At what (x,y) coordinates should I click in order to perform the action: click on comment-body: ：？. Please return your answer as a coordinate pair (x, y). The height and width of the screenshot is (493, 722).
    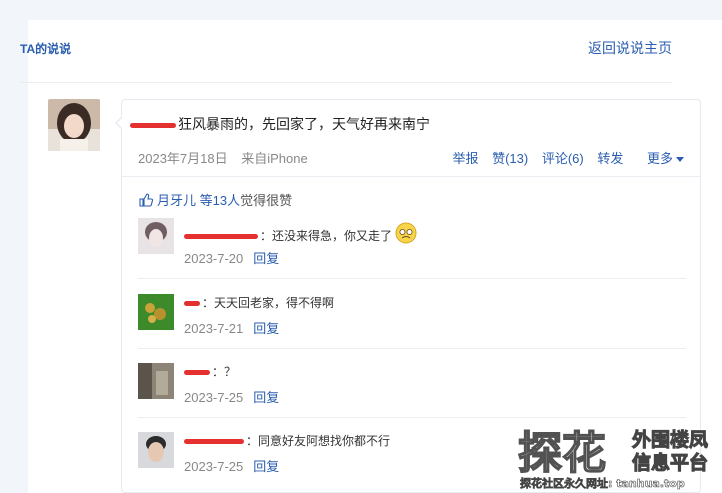
    Looking at the image, I should click on (210, 371).